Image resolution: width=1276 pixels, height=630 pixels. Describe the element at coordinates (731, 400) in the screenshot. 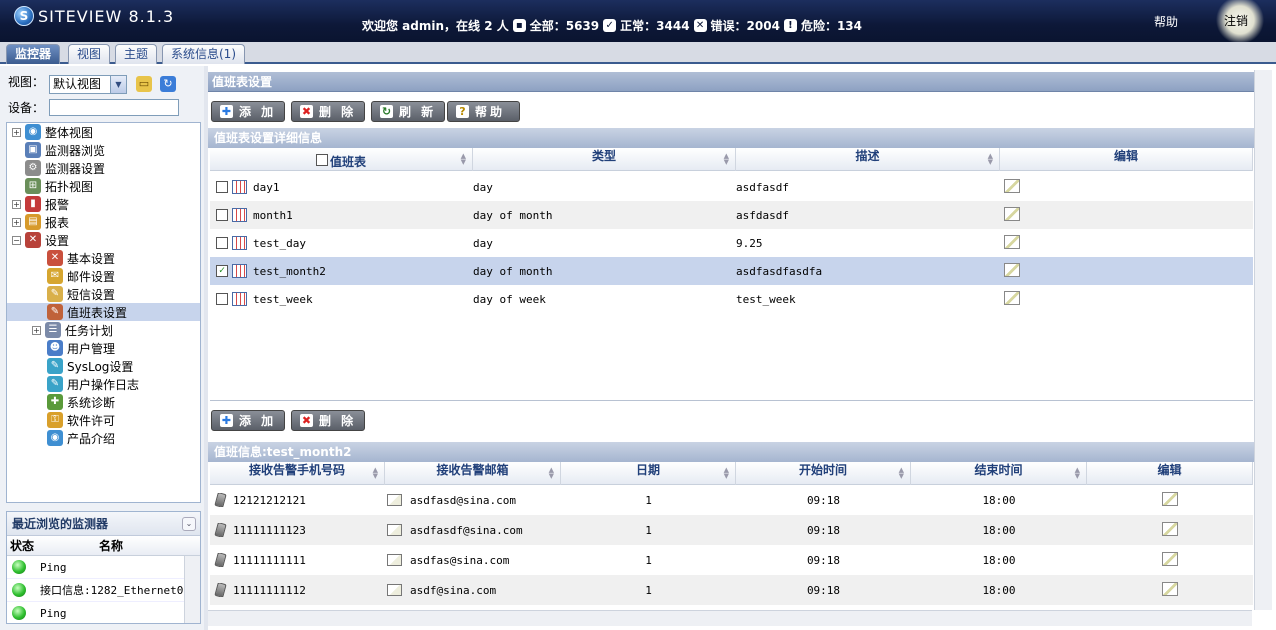

I see `divider` at that location.